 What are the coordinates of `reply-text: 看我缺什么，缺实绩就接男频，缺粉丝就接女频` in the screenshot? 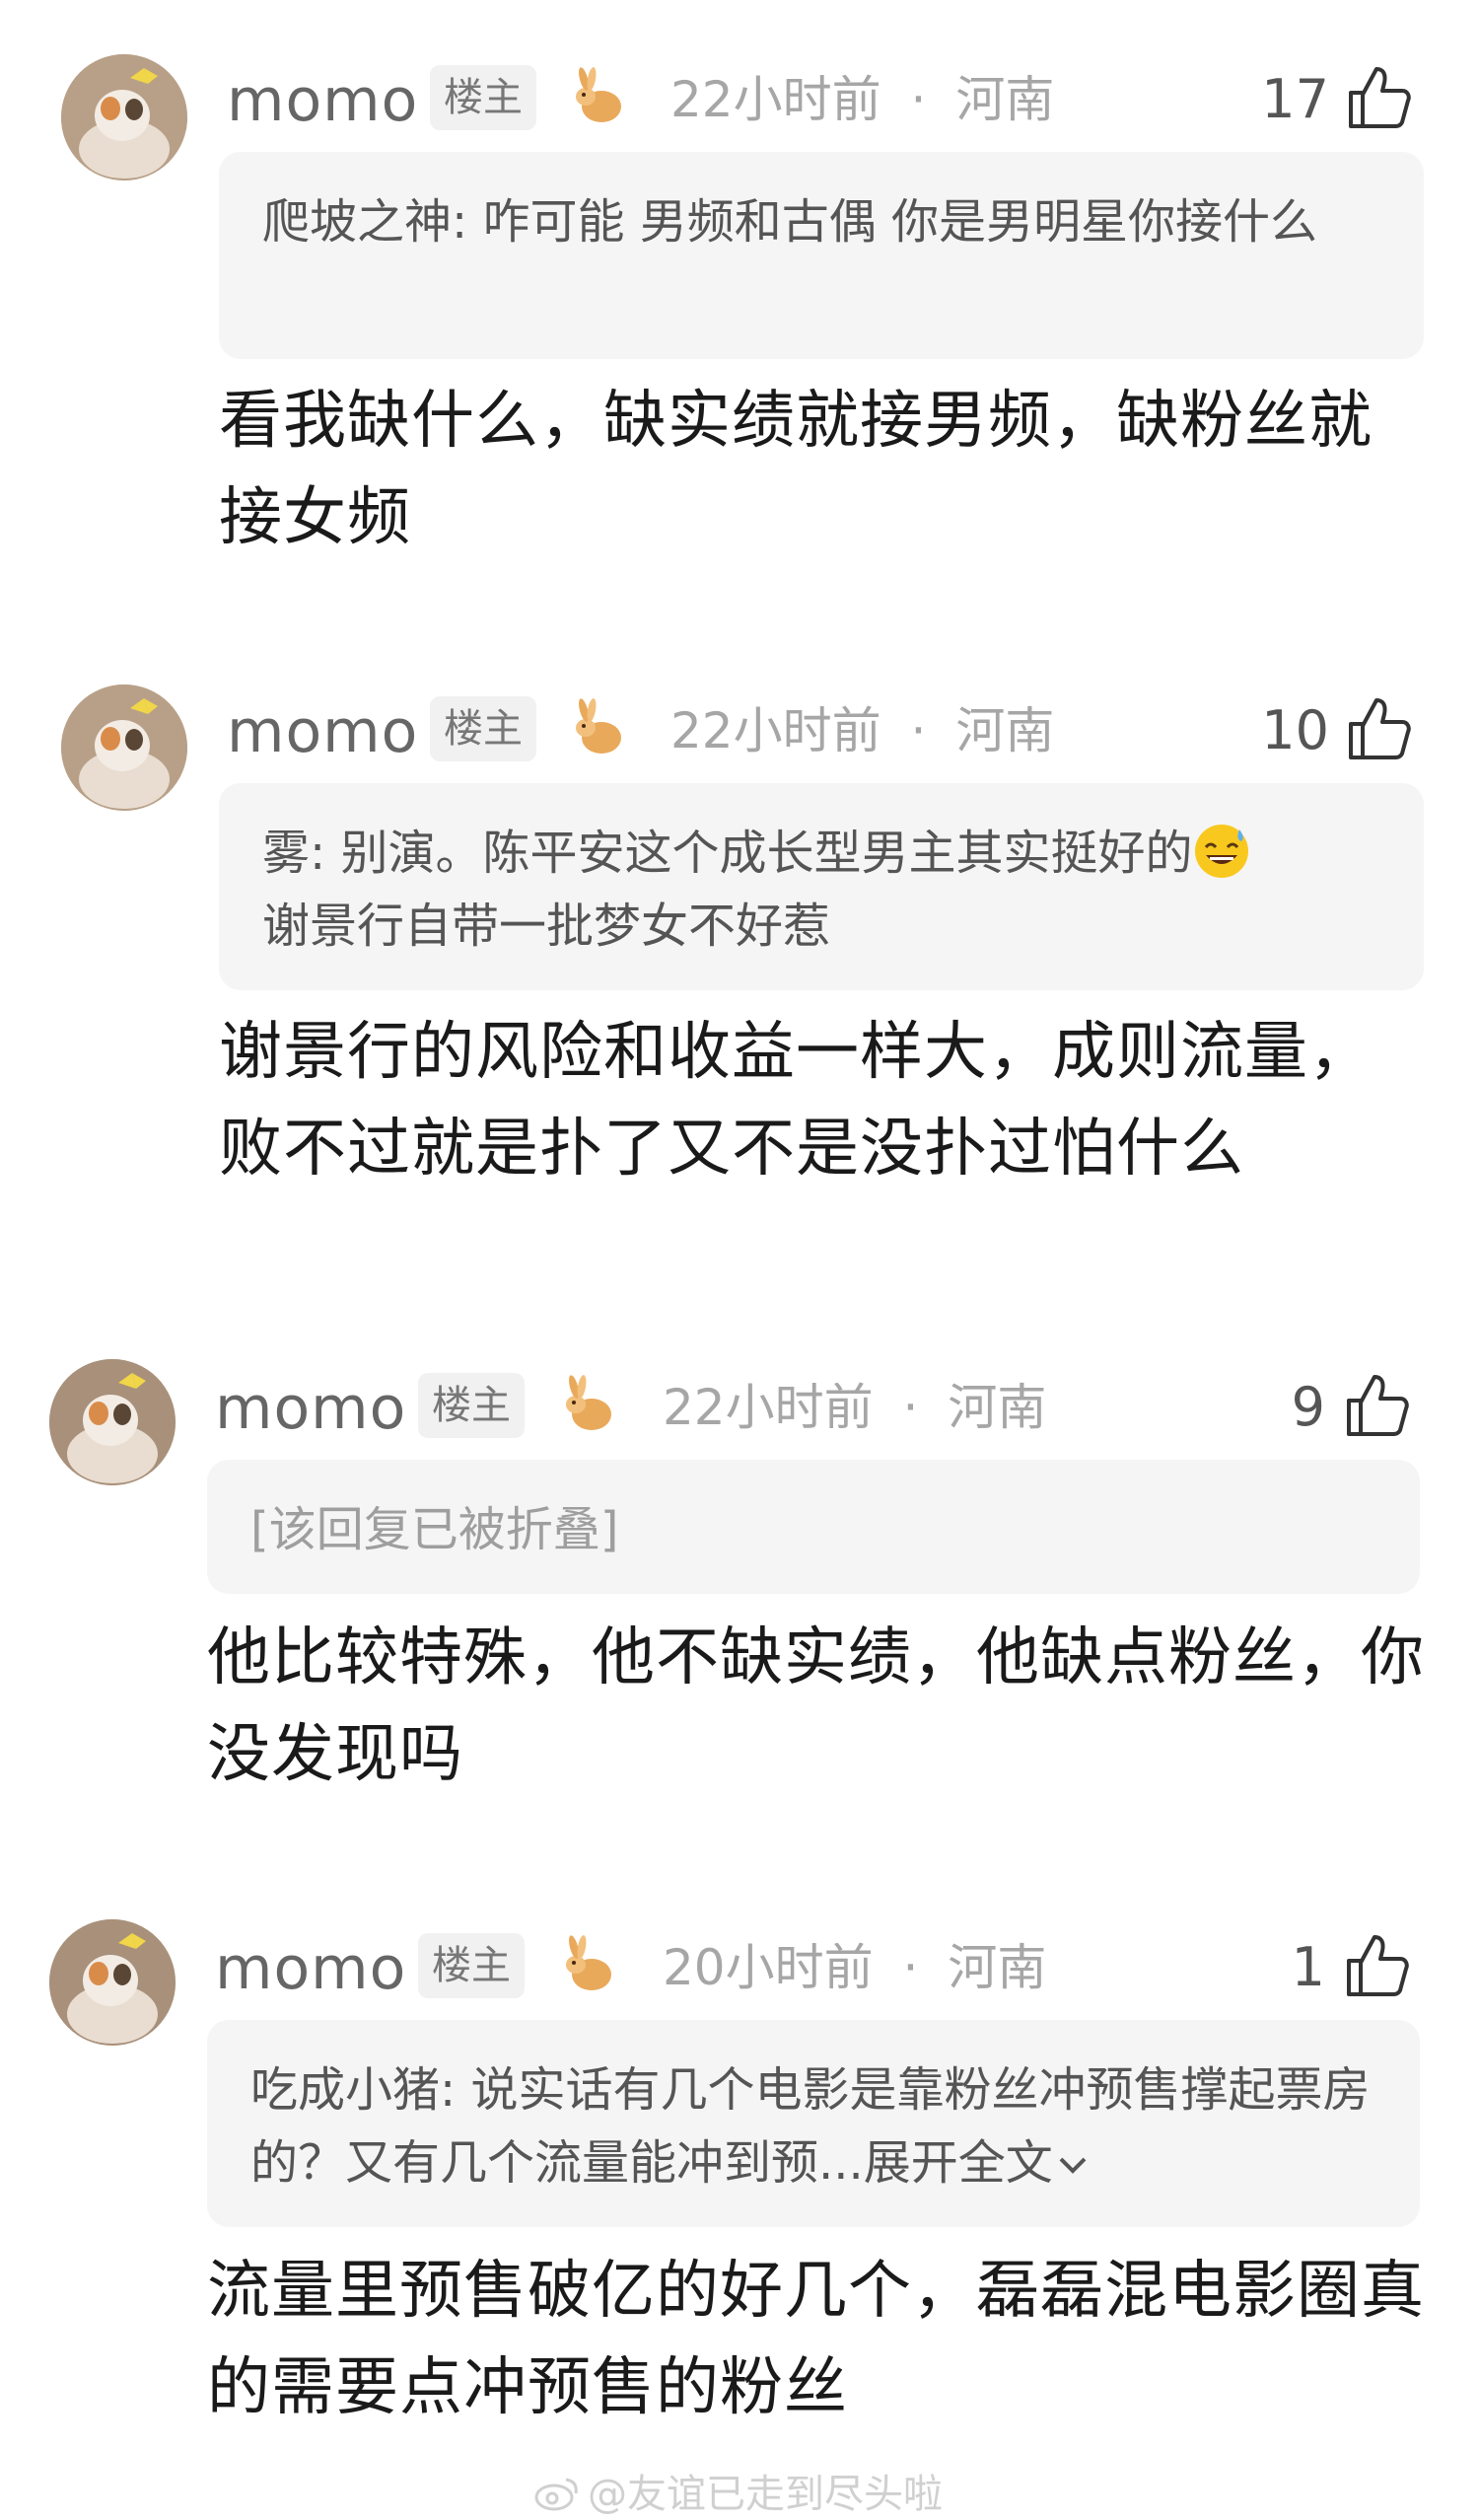 It's located at (796, 469).